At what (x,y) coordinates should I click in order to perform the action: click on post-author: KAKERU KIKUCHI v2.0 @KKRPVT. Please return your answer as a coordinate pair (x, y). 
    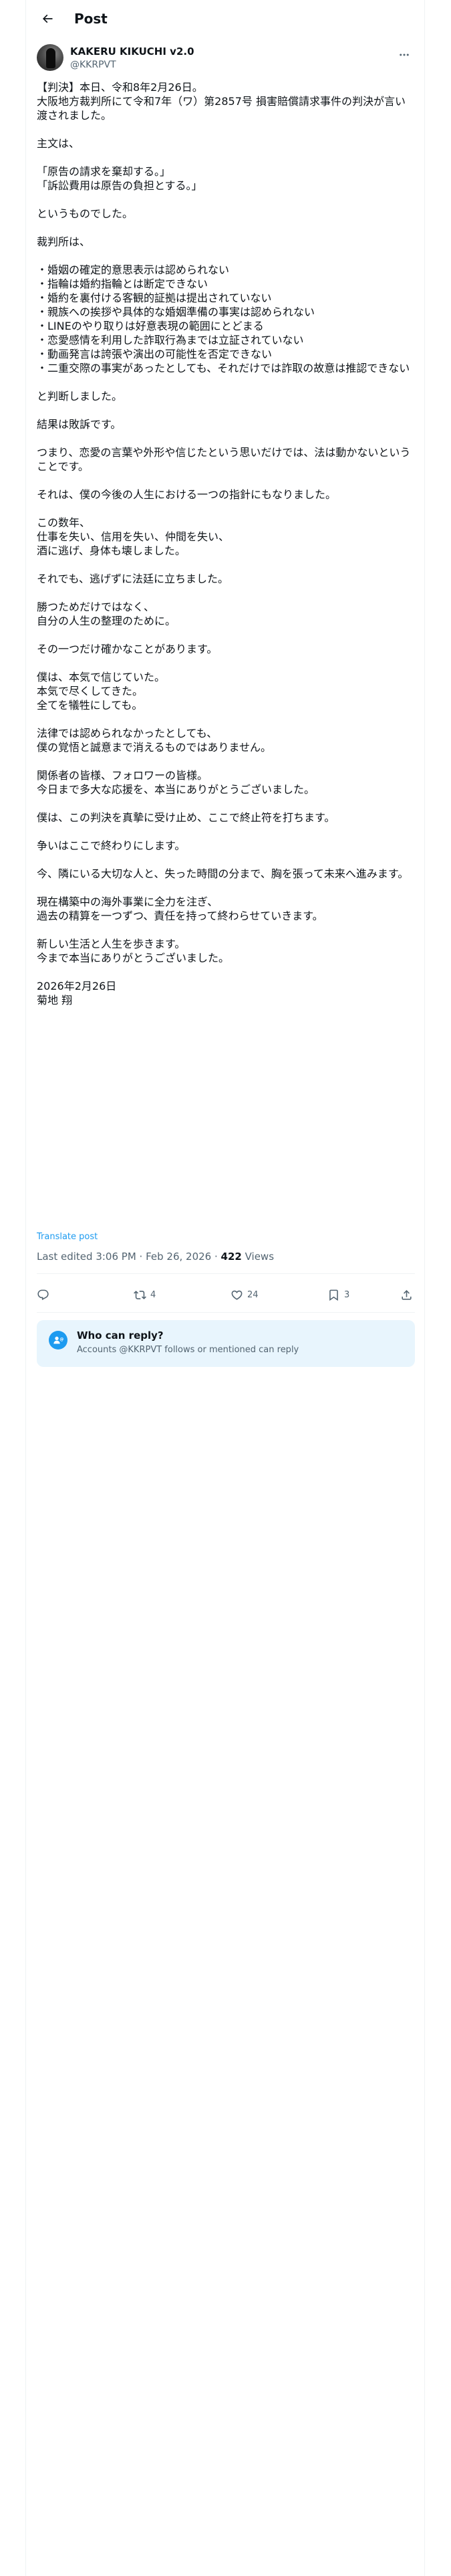
    Looking at the image, I should click on (226, 59).